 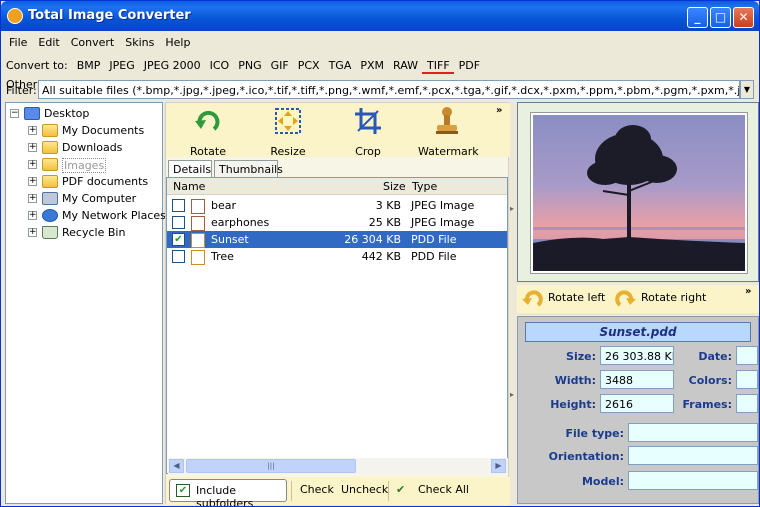 What do you see at coordinates (228, 492) in the screenshot?
I see `include-subfolders-button: ✔ Include subfolders` at bounding box center [228, 492].